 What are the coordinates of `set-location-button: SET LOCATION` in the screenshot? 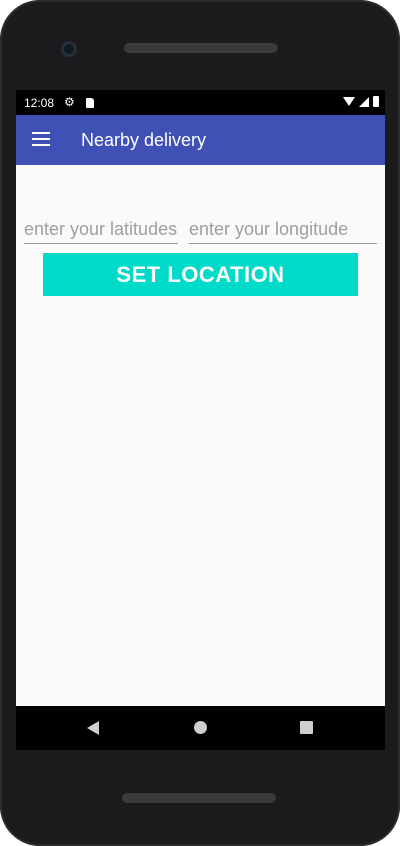 It's located at (200, 274).